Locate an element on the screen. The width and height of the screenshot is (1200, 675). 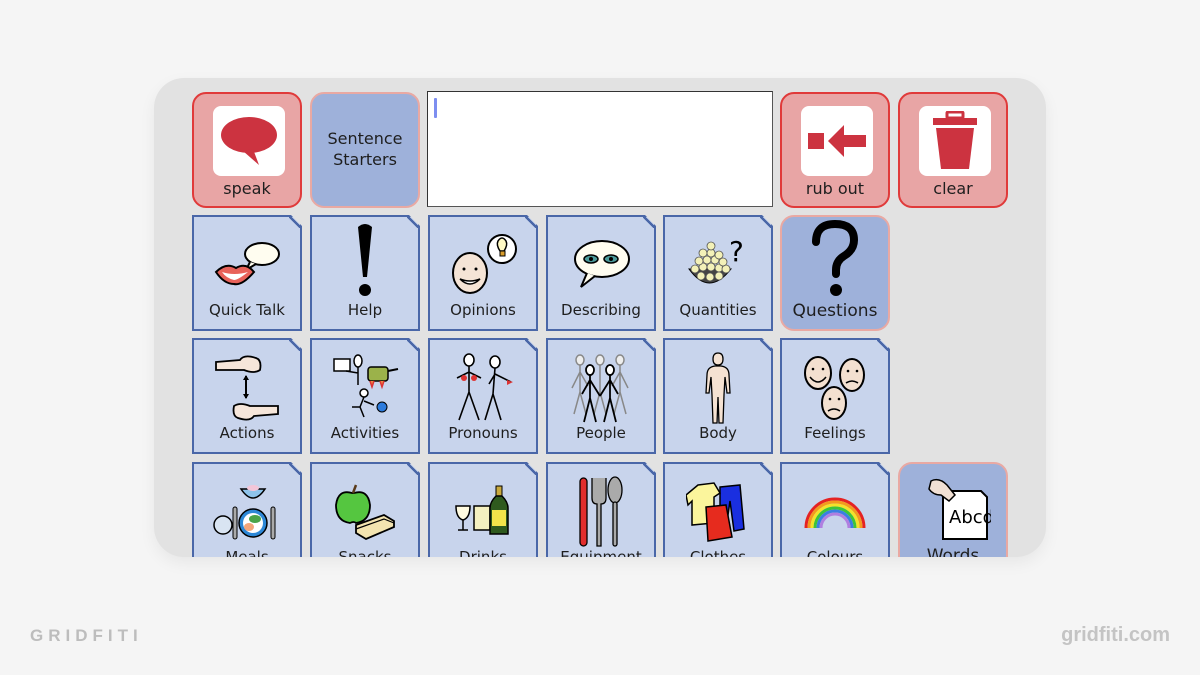
folder-label: Clothes is located at coordinates (718, 552).